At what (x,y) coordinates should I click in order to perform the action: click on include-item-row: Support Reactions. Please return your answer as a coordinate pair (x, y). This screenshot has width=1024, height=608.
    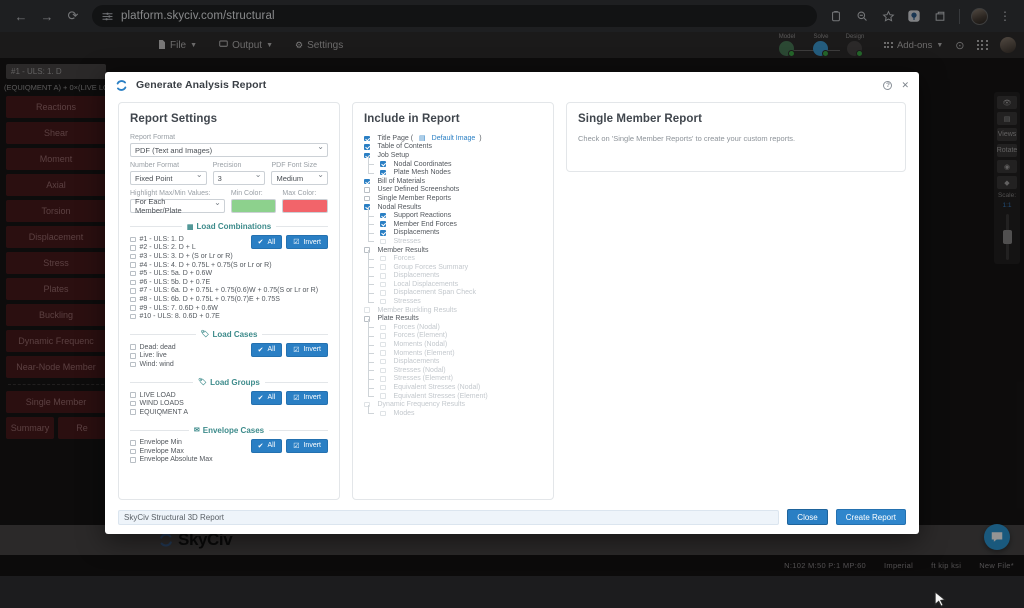
    Looking at the image, I should click on (453, 215).